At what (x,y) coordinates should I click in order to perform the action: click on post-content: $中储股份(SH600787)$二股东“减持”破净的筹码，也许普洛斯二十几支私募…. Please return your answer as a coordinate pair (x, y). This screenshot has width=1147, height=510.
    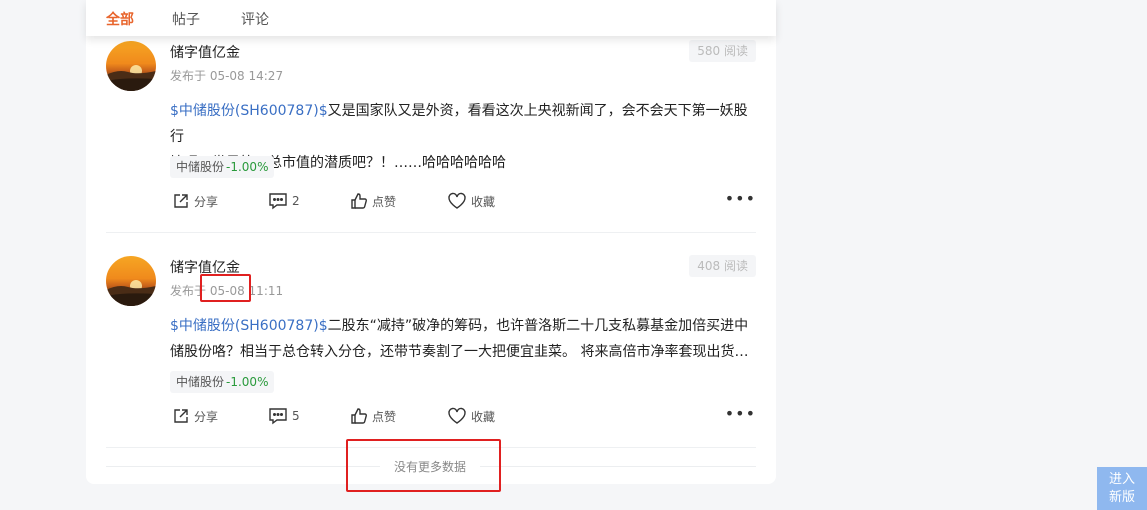
    Looking at the image, I should click on (463, 339).